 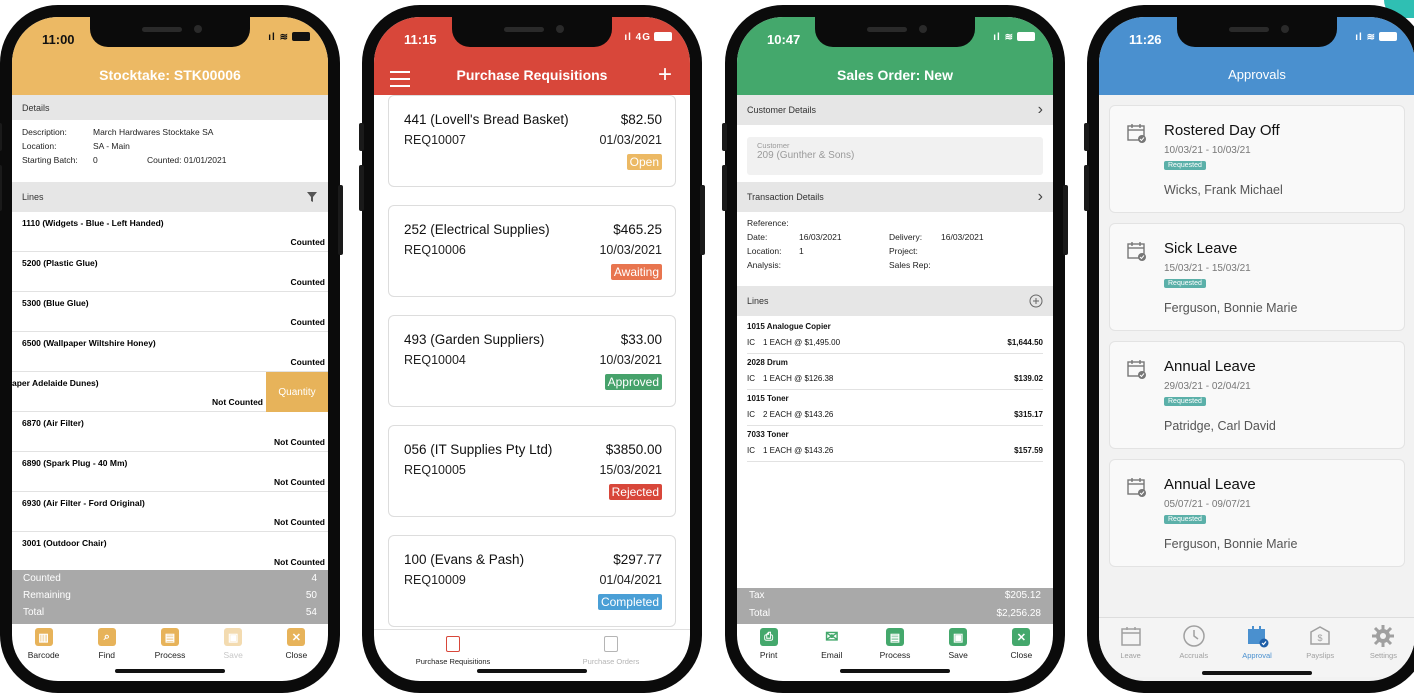 What do you see at coordinates (42, 578) in the screenshot?
I see `totals-label: Counted` at bounding box center [42, 578].